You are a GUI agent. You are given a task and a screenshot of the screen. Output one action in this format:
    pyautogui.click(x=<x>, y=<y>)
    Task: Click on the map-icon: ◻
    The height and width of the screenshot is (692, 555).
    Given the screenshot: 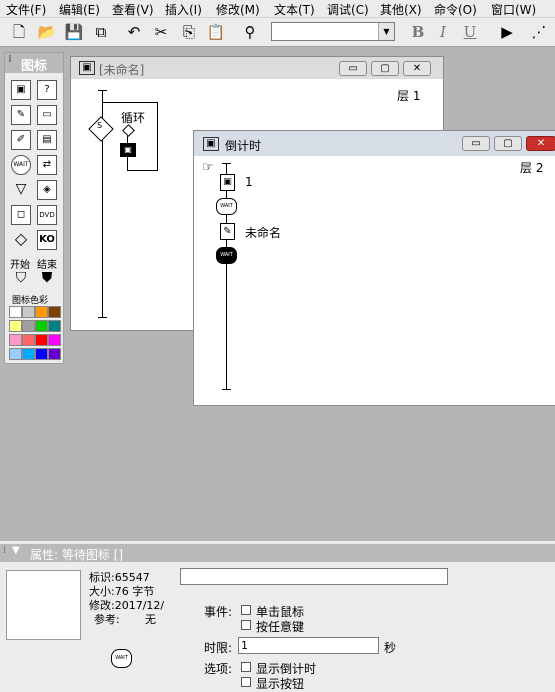 What is the action you would take?
    pyautogui.click(x=21, y=215)
    